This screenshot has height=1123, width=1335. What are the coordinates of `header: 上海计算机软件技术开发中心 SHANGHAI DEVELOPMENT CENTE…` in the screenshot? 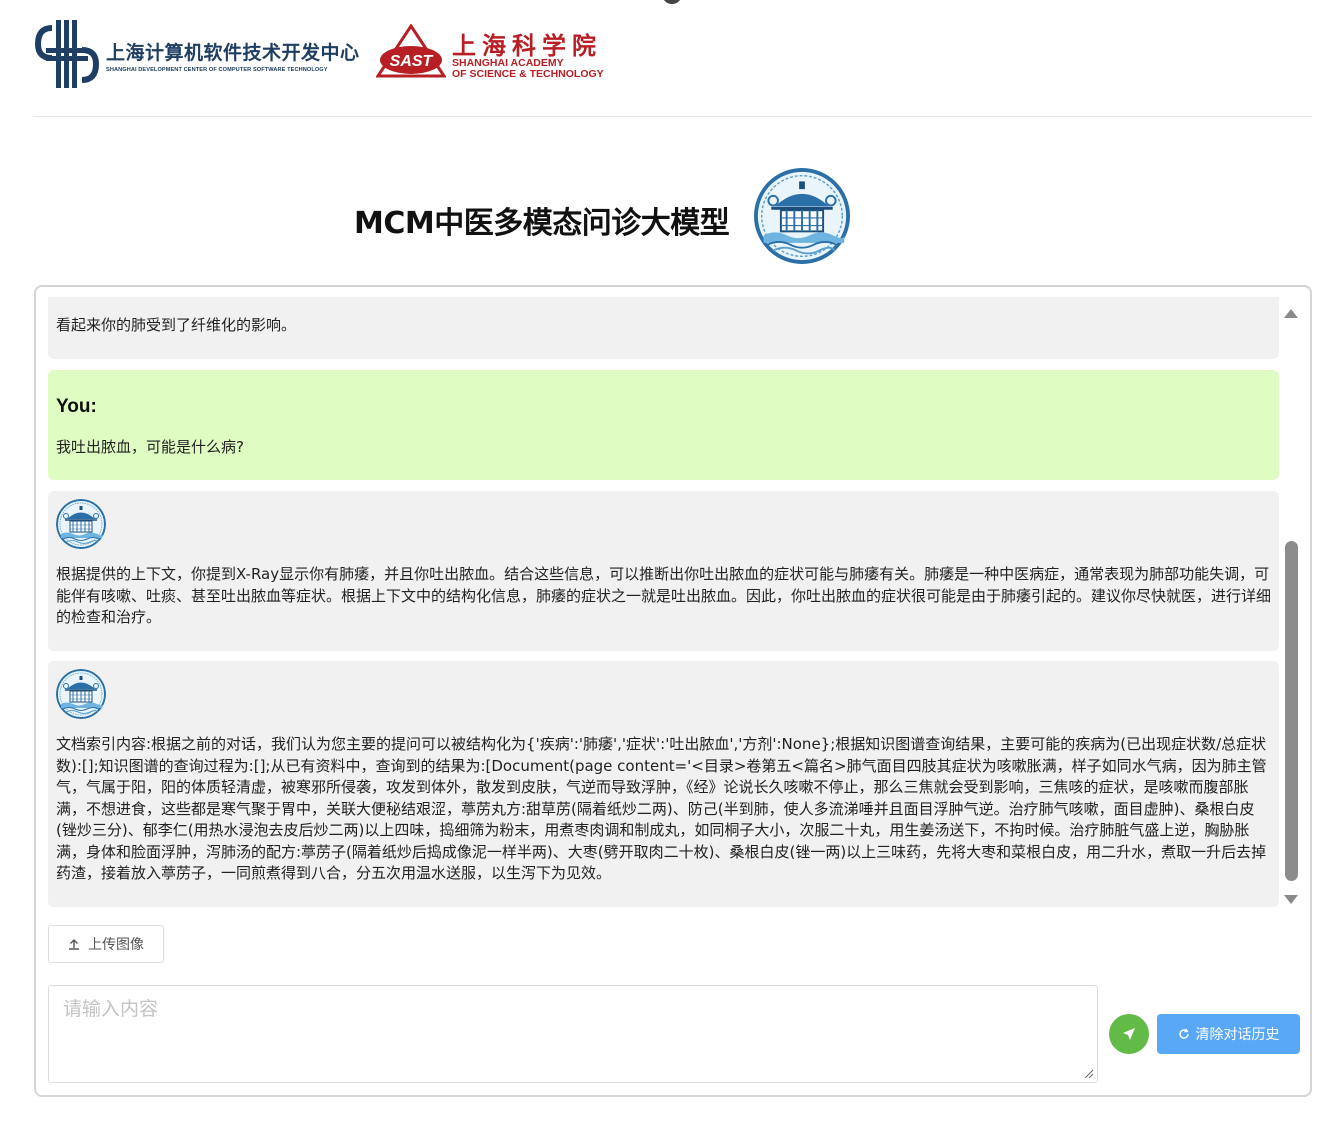 It's located at (673, 58).